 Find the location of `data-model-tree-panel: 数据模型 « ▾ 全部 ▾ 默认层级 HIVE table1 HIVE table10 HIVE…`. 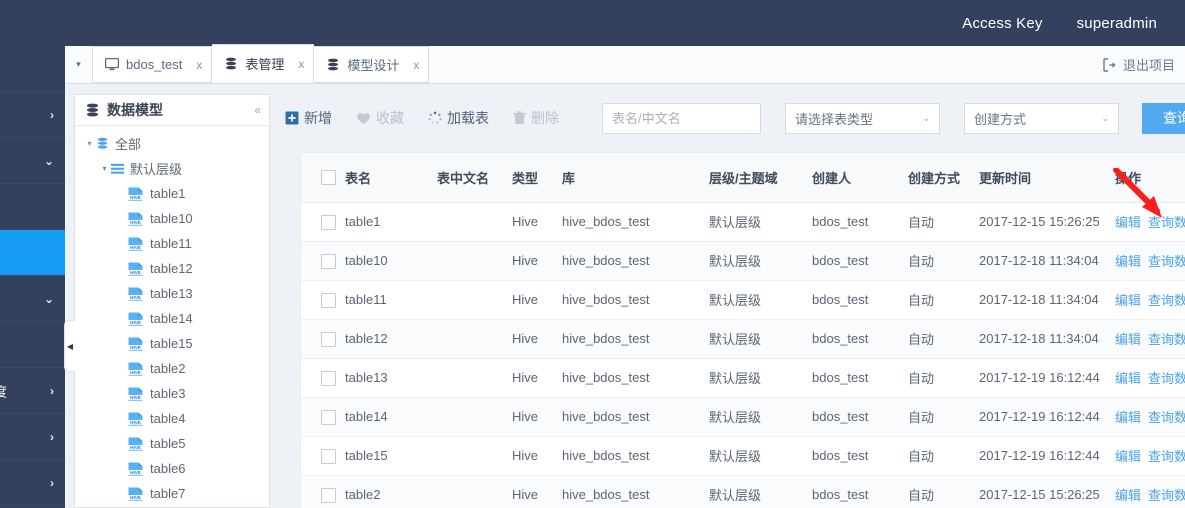

data-model-tree-panel: 数据模型 « ▾ 全部 ▾ 默认层级 HIVE table1 HIVE table10 HIVE… is located at coordinates (172, 301).